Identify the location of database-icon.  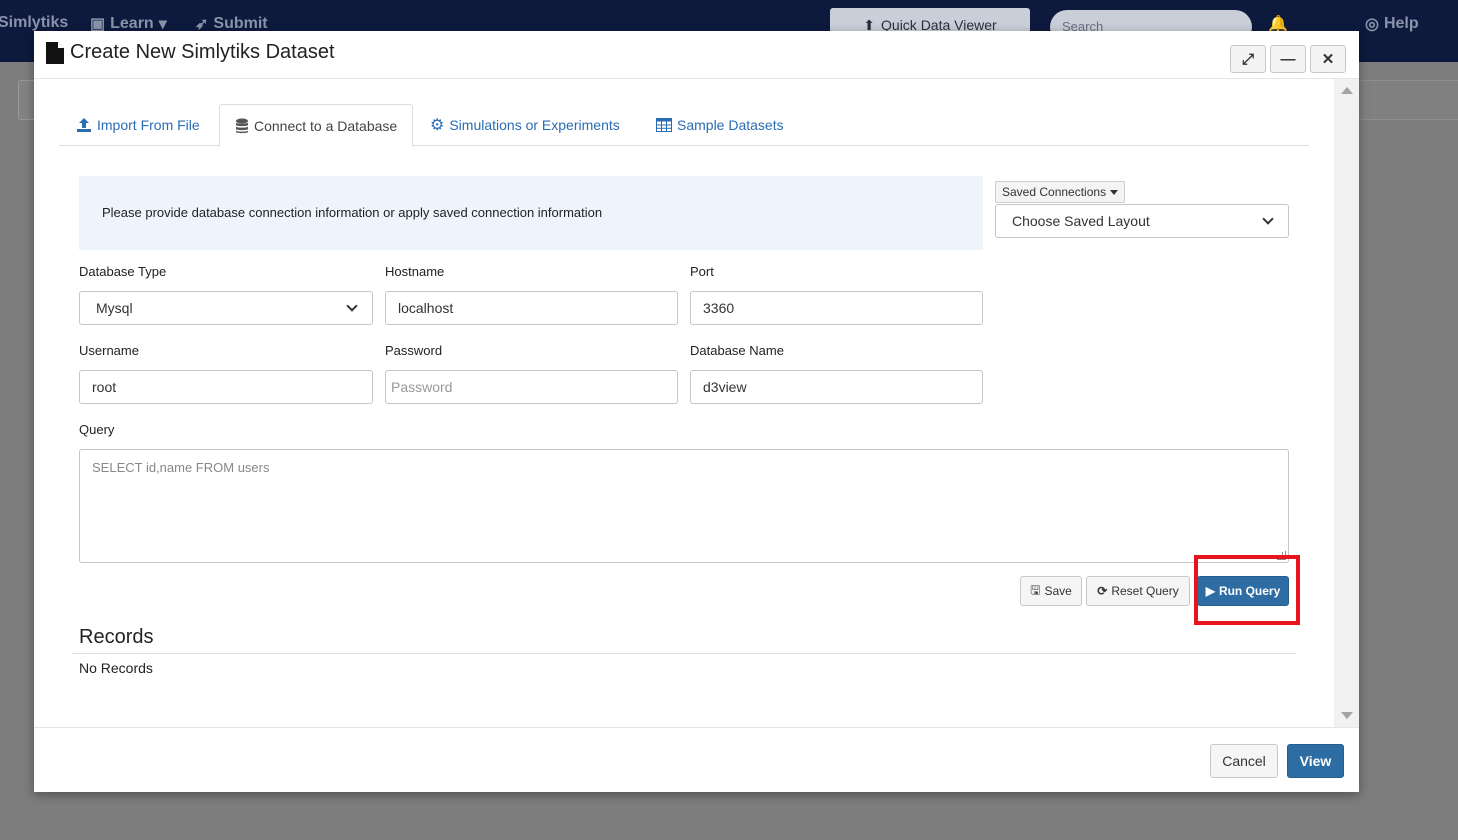
(242, 125).